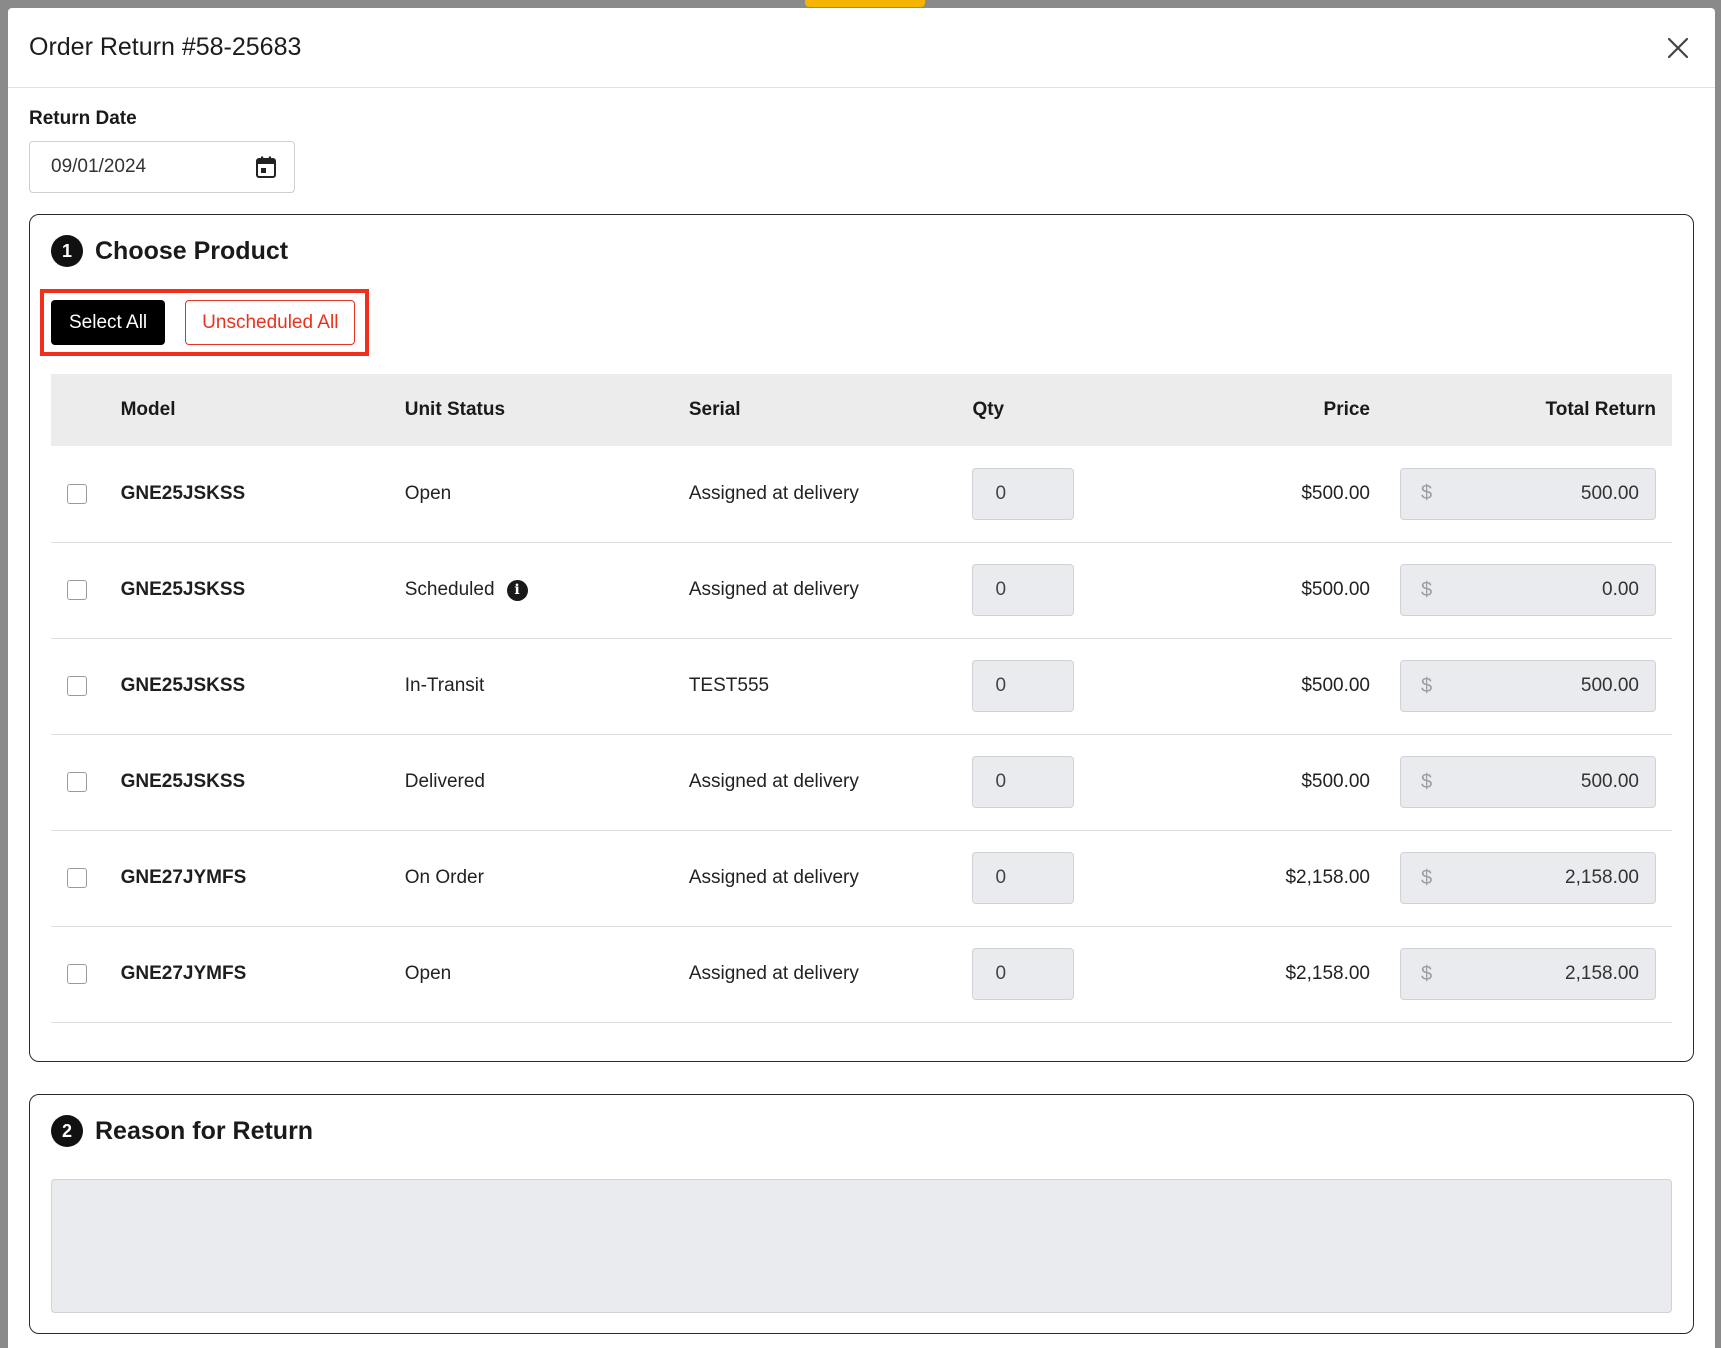 This screenshot has width=1721, height=1348. Describe the element at coordinates (192, 250) in the screenshot. I see `choose-product-title: Choose Product` at that location.